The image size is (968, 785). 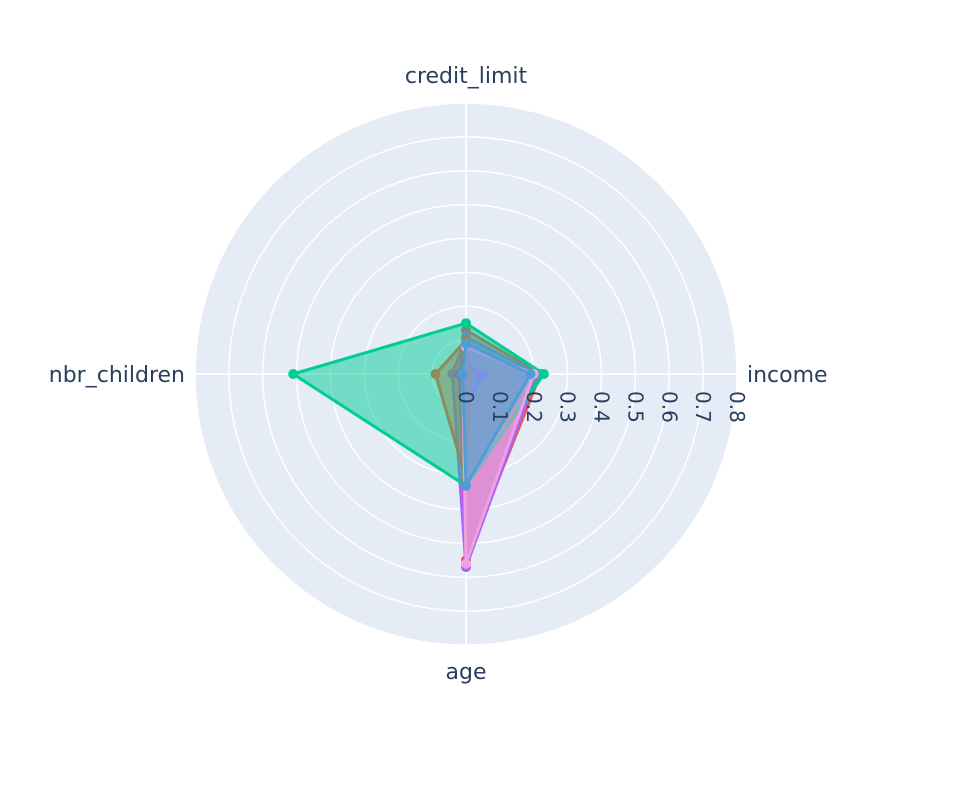 I want to click on series-6-point-credit_limit, so click(x=466, y=343).